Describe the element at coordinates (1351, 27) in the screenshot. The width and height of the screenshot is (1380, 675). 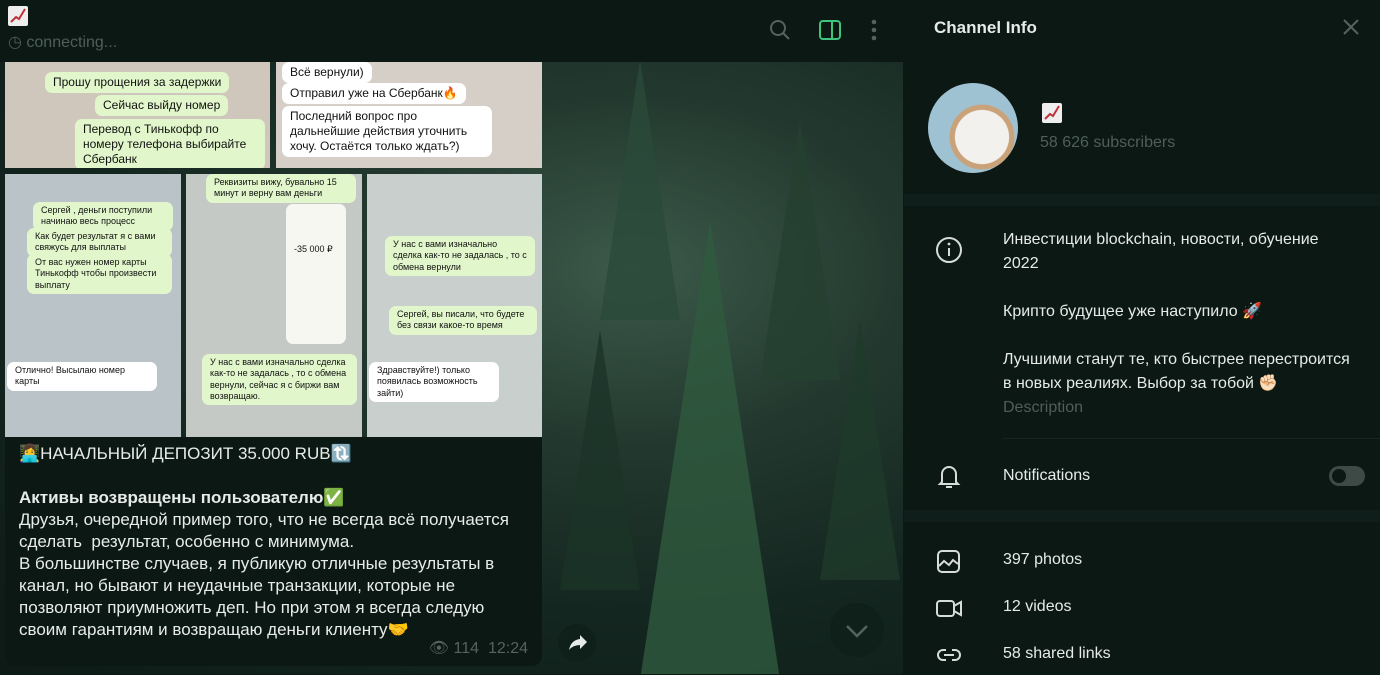
I see `close-icon` at that location.